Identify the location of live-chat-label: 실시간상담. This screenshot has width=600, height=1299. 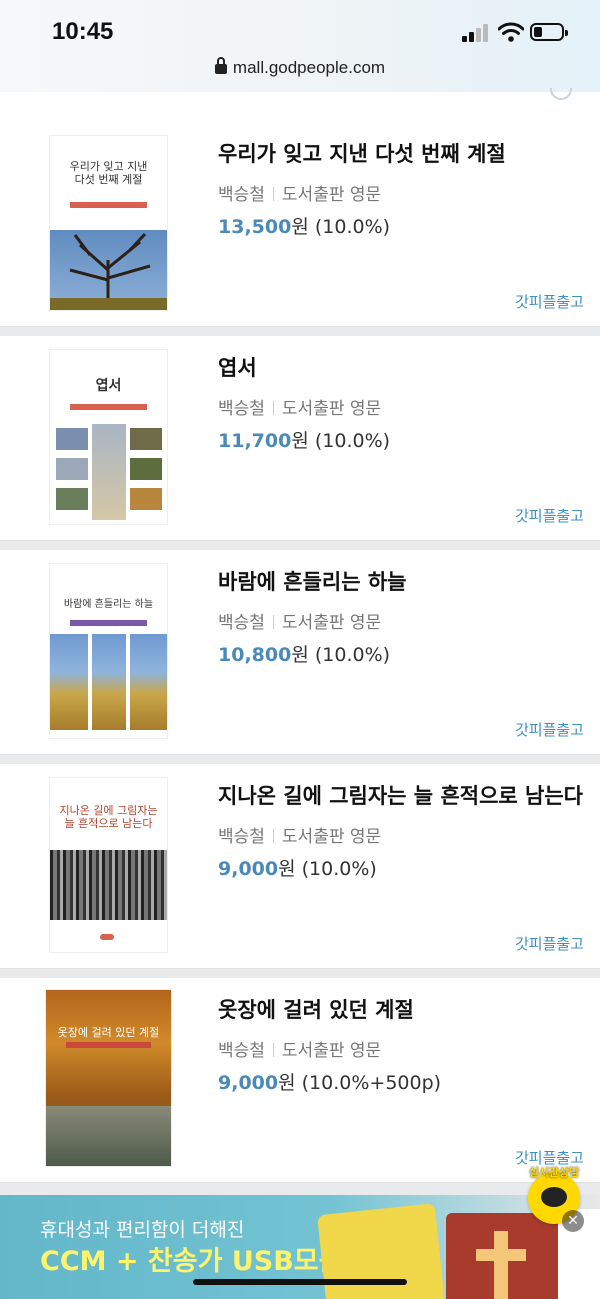
(554, 1172).